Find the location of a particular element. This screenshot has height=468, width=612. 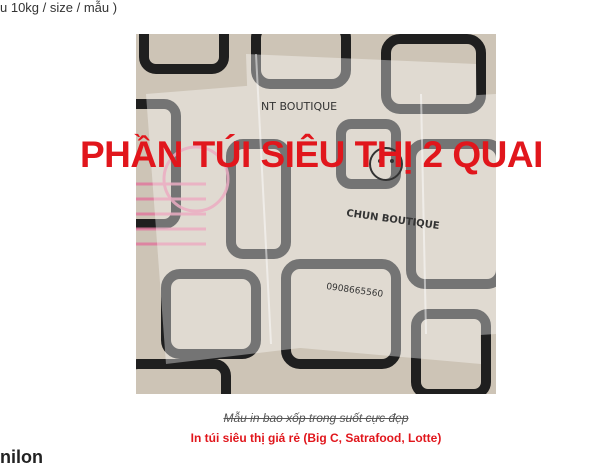

section-heading-partial: nilon is located at coordinates (21, 457).